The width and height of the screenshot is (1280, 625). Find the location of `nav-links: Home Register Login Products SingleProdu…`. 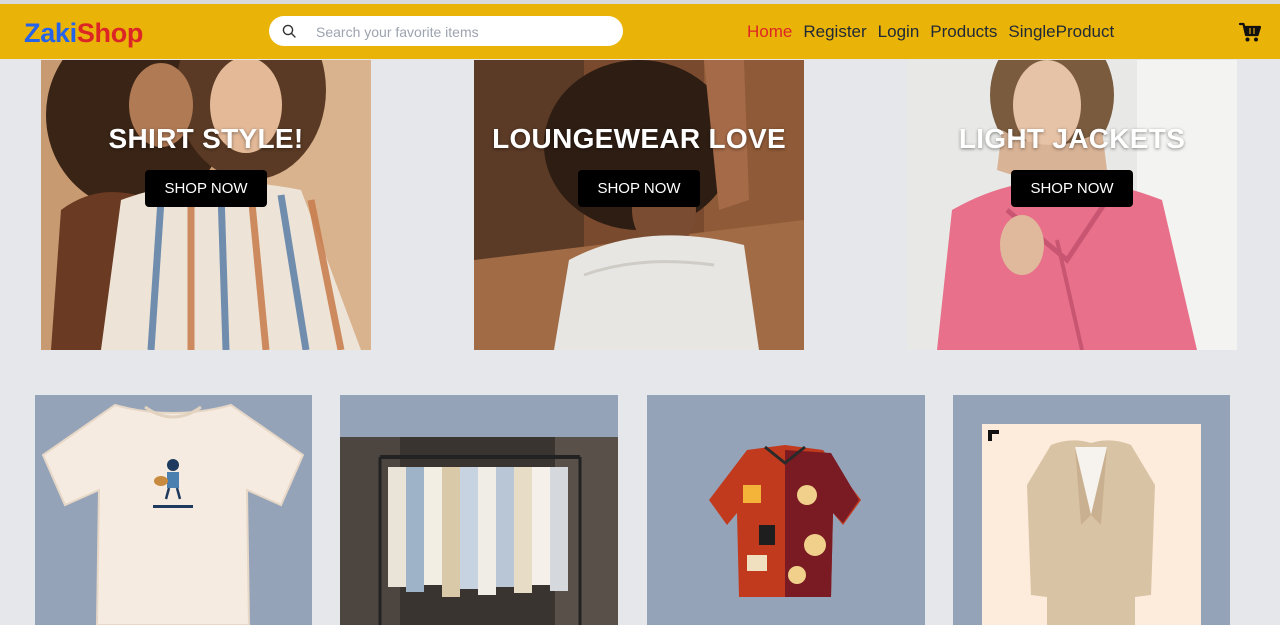

nav-links: Home Register Login Products SingleProdu… is located at coordinates (930, 32).